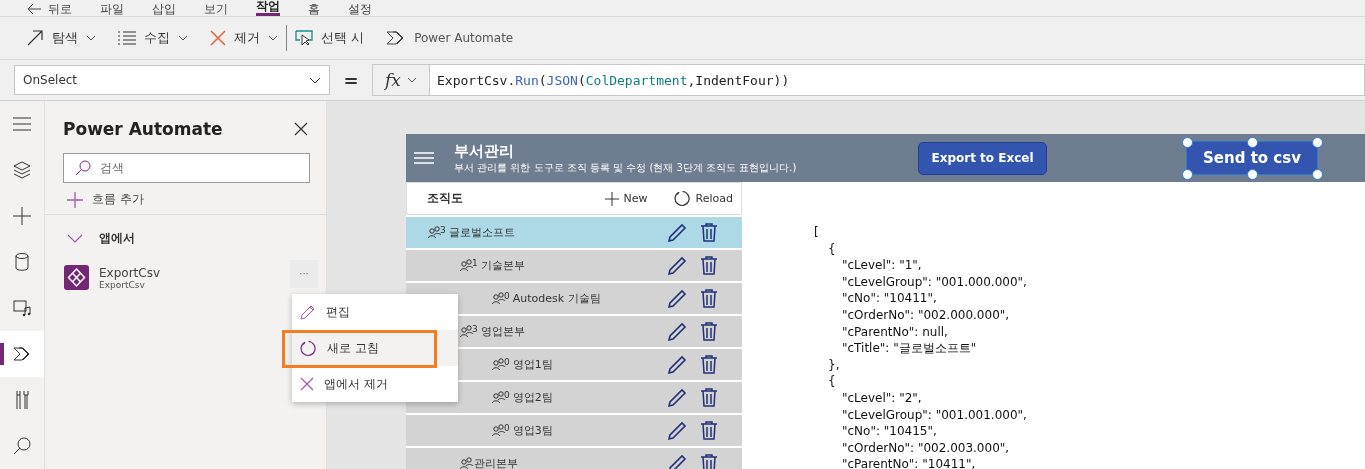 This screenshot has width=1365, height=469. Describe the element at coordinates (172, 80) in the screenshot. I see `property-dropdown: OnSelect` at that location.